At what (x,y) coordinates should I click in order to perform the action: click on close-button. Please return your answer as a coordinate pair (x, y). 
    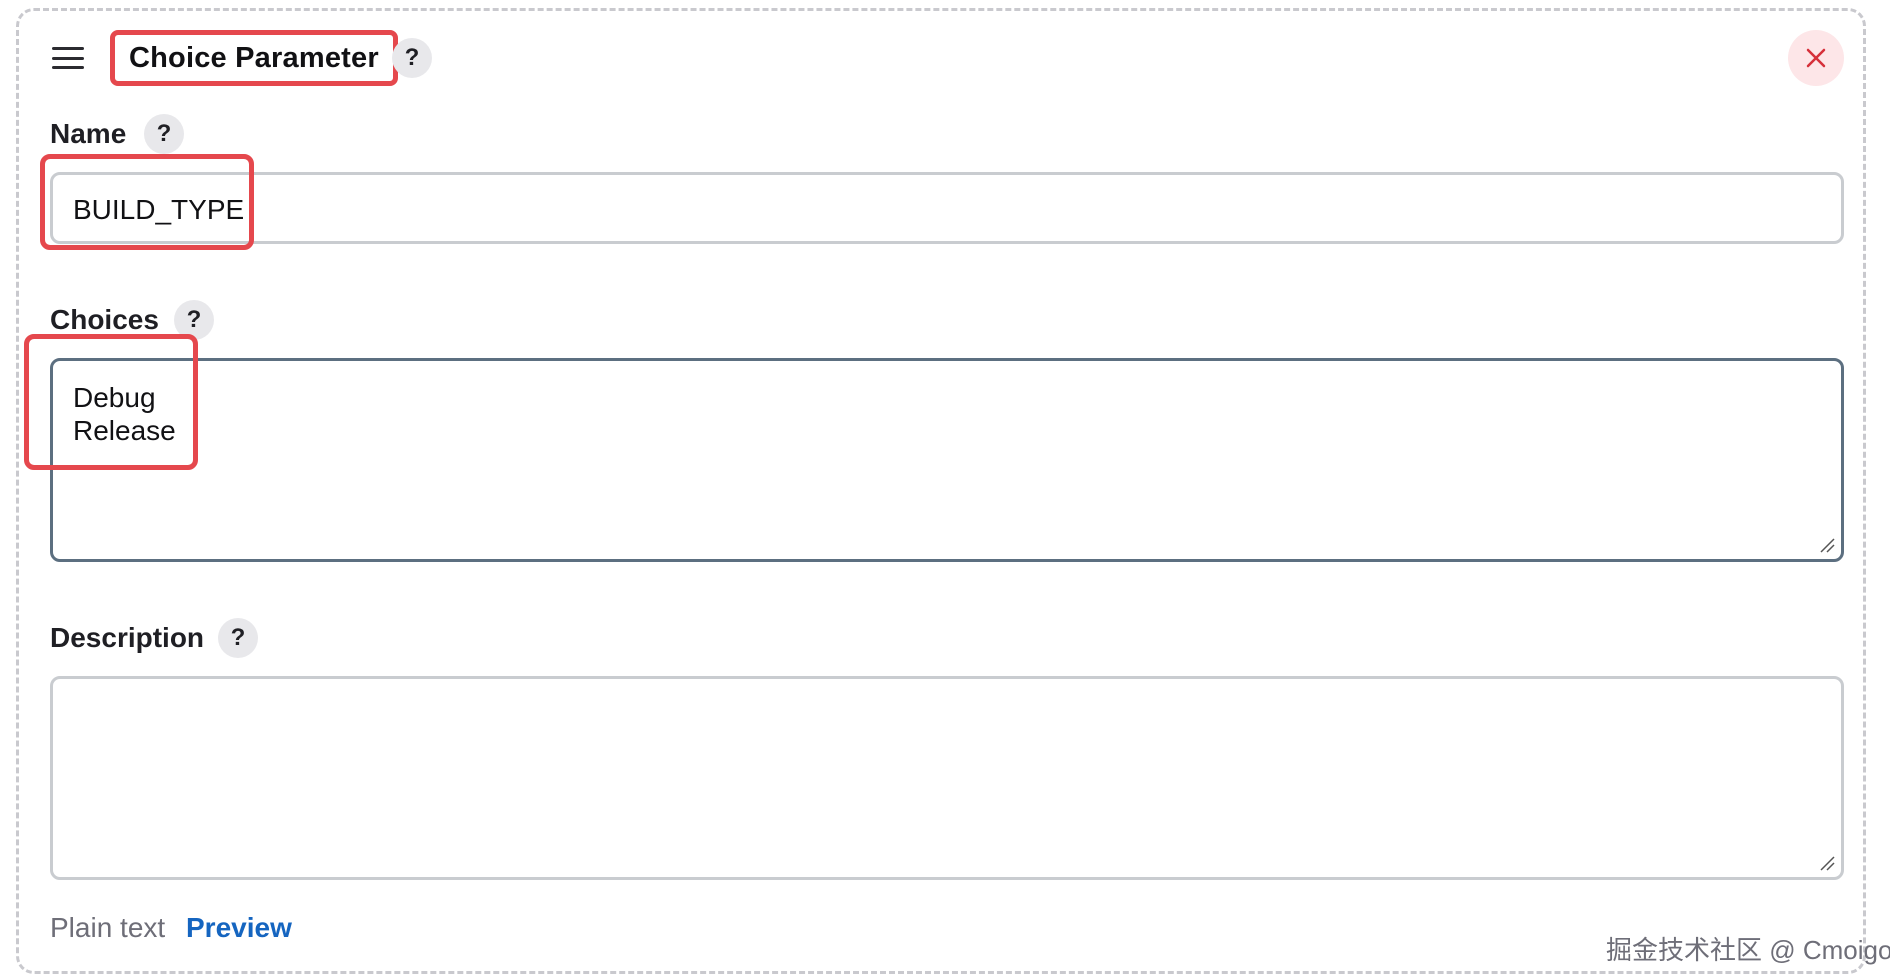
    Looking at the image, I should click on (1816, 58).